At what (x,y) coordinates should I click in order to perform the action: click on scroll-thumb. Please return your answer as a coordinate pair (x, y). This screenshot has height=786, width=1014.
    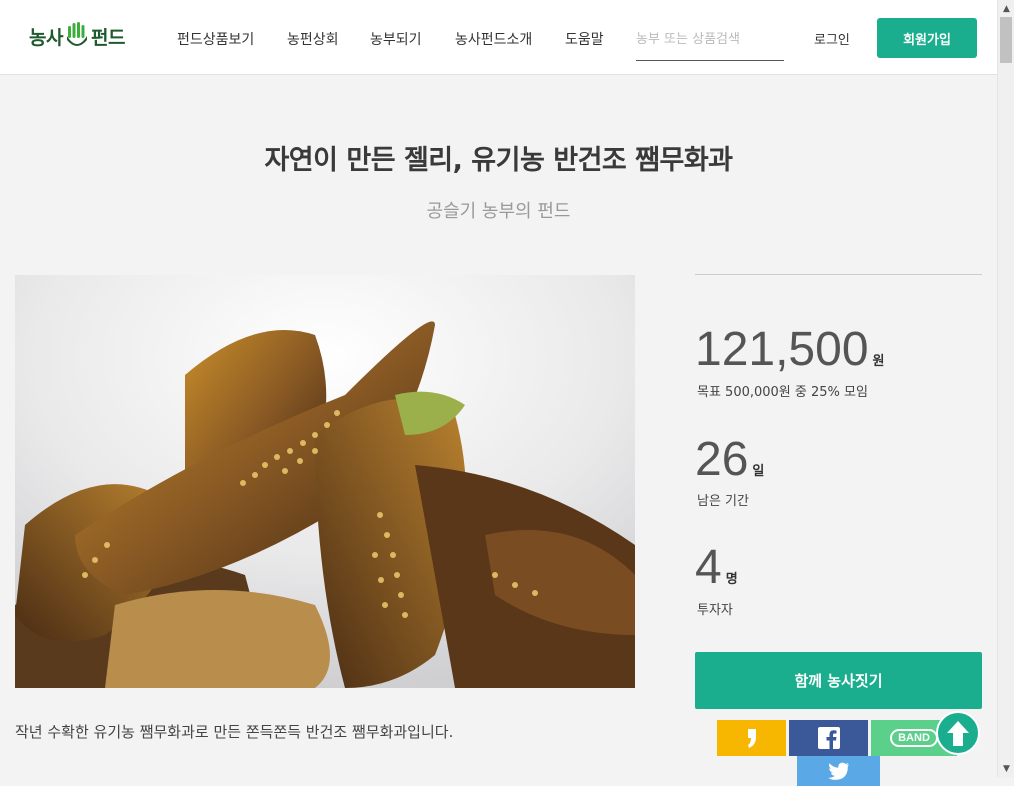
    Looking at the image, I should click on (1006, 40).